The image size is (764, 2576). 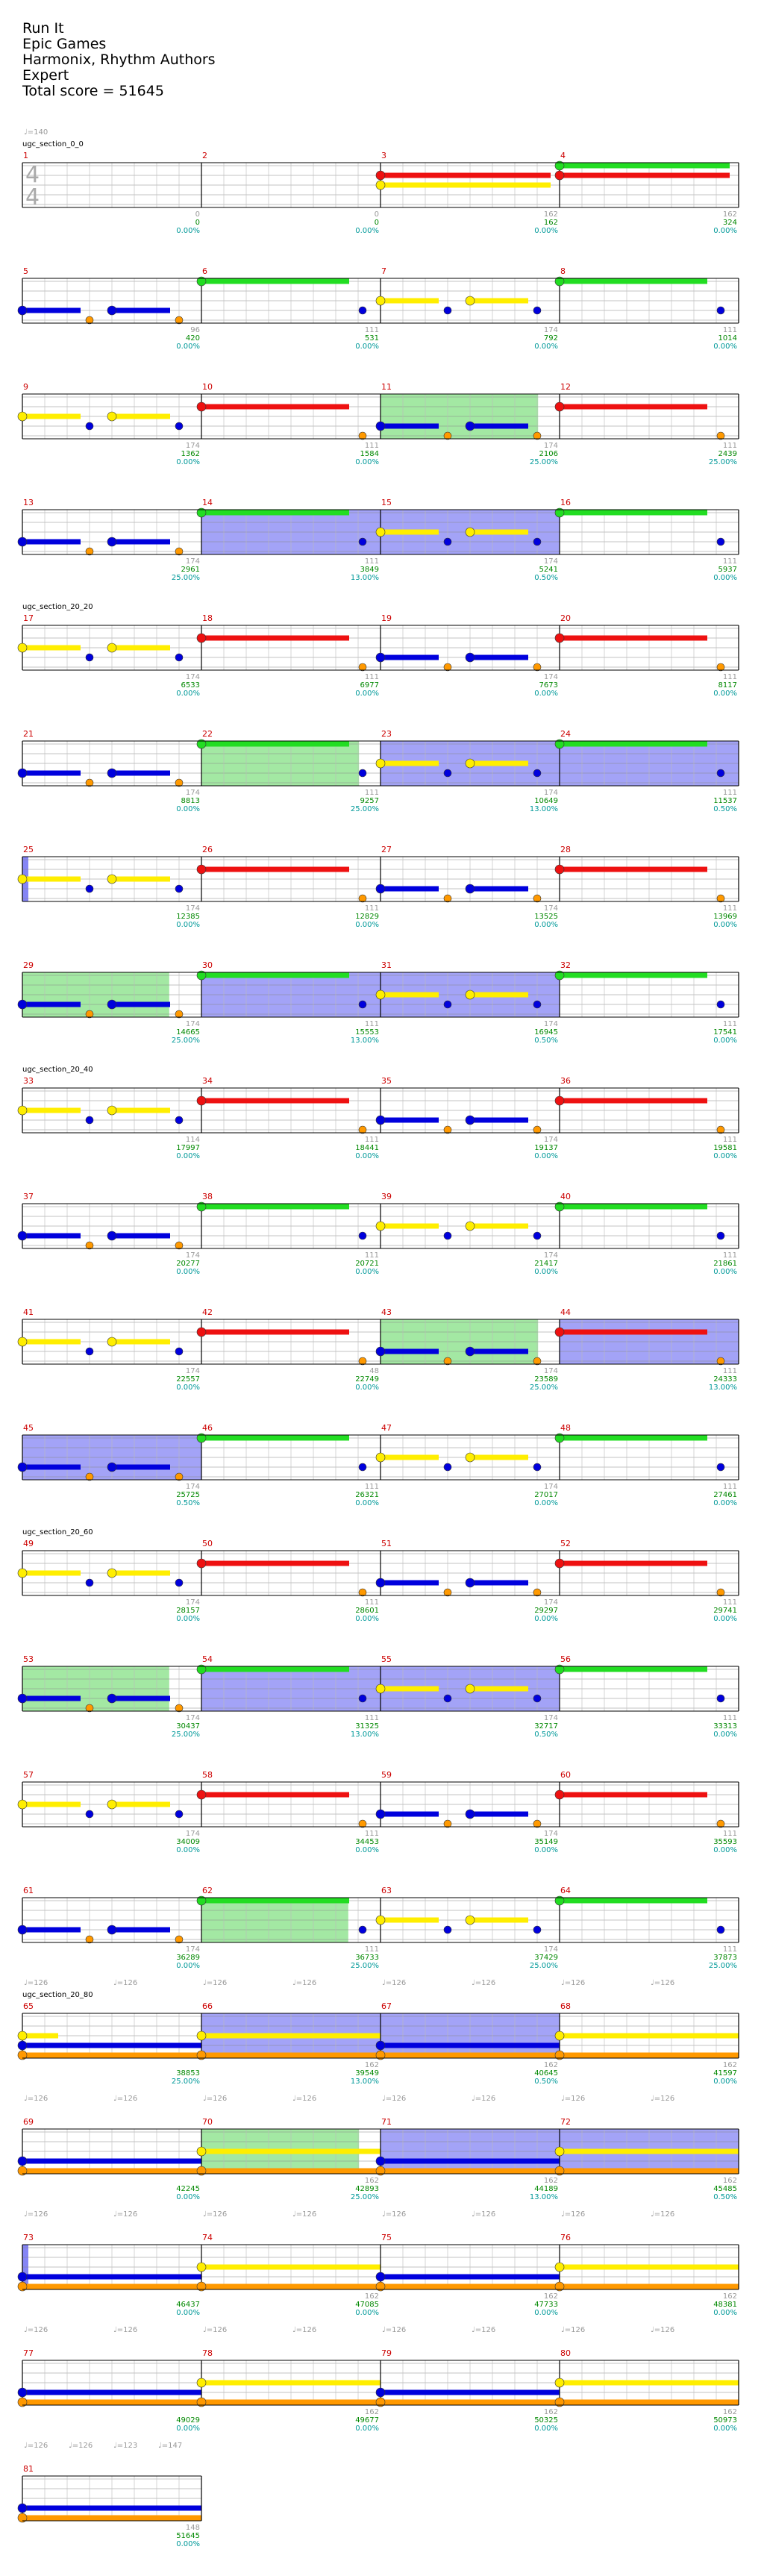 I want to click on section-label: ugc_section_0_0, so click(x=53, y=144).